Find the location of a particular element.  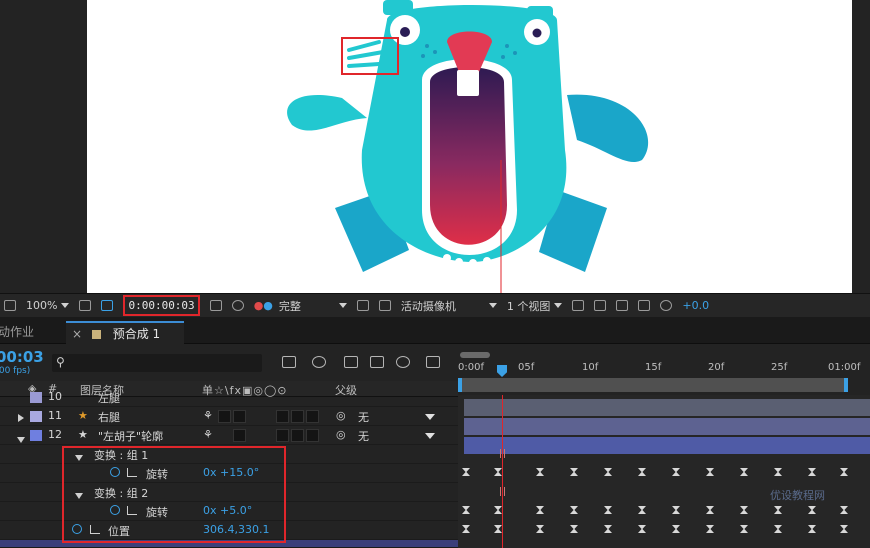

layer-name: 右腿 is located at coordinates (109, 417).